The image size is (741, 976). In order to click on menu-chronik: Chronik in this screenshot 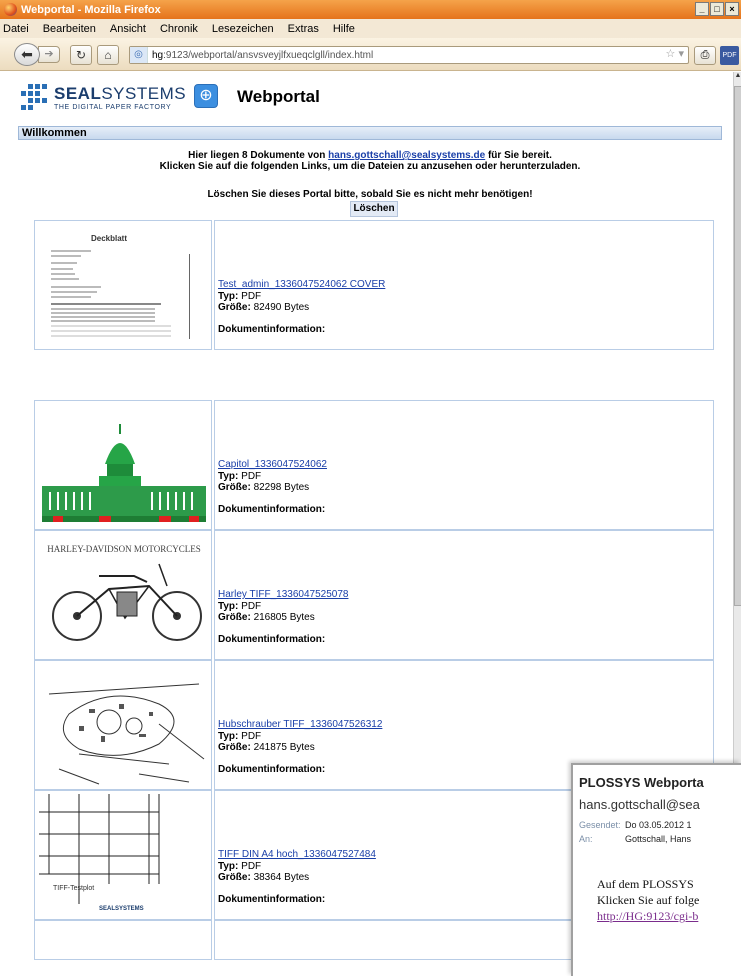, I will do `click(179, 29)`.